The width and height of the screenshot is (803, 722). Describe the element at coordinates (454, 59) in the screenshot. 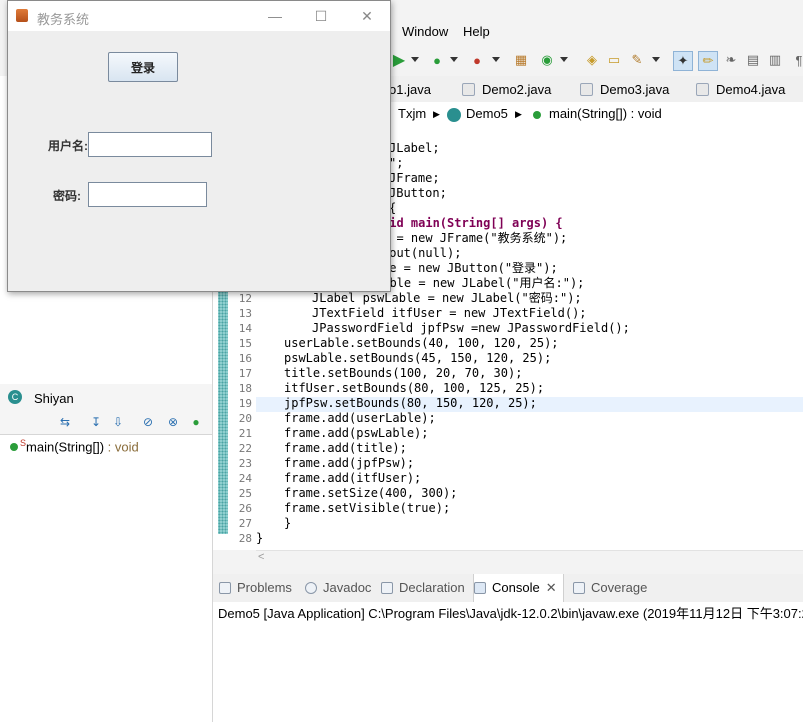

I see `debug-dropdown-icon` at that location.